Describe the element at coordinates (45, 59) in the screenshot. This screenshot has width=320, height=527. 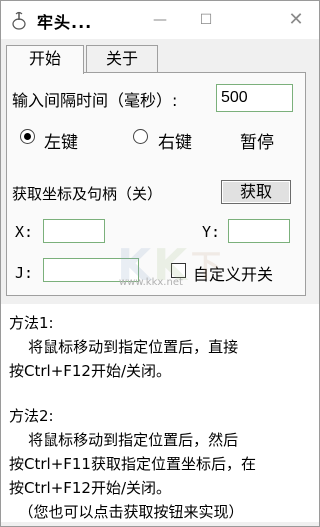
I see `tab-start: 开始` at that location.